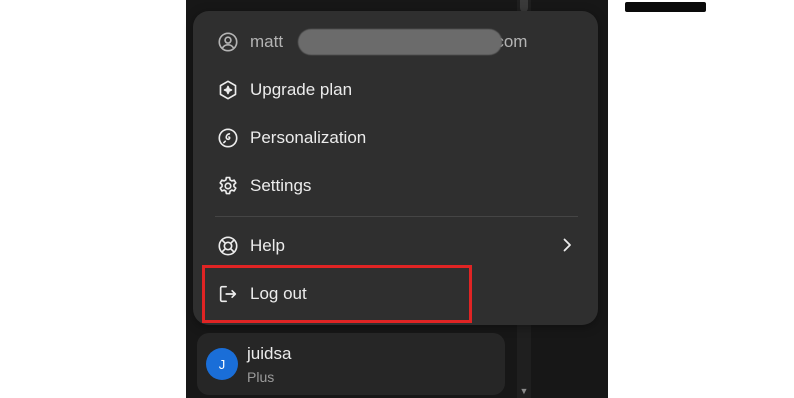  What do you see at coordinates (267, 41) in the screenshot?
I see `email-prefix: matt` at bounding box center [267, 41].